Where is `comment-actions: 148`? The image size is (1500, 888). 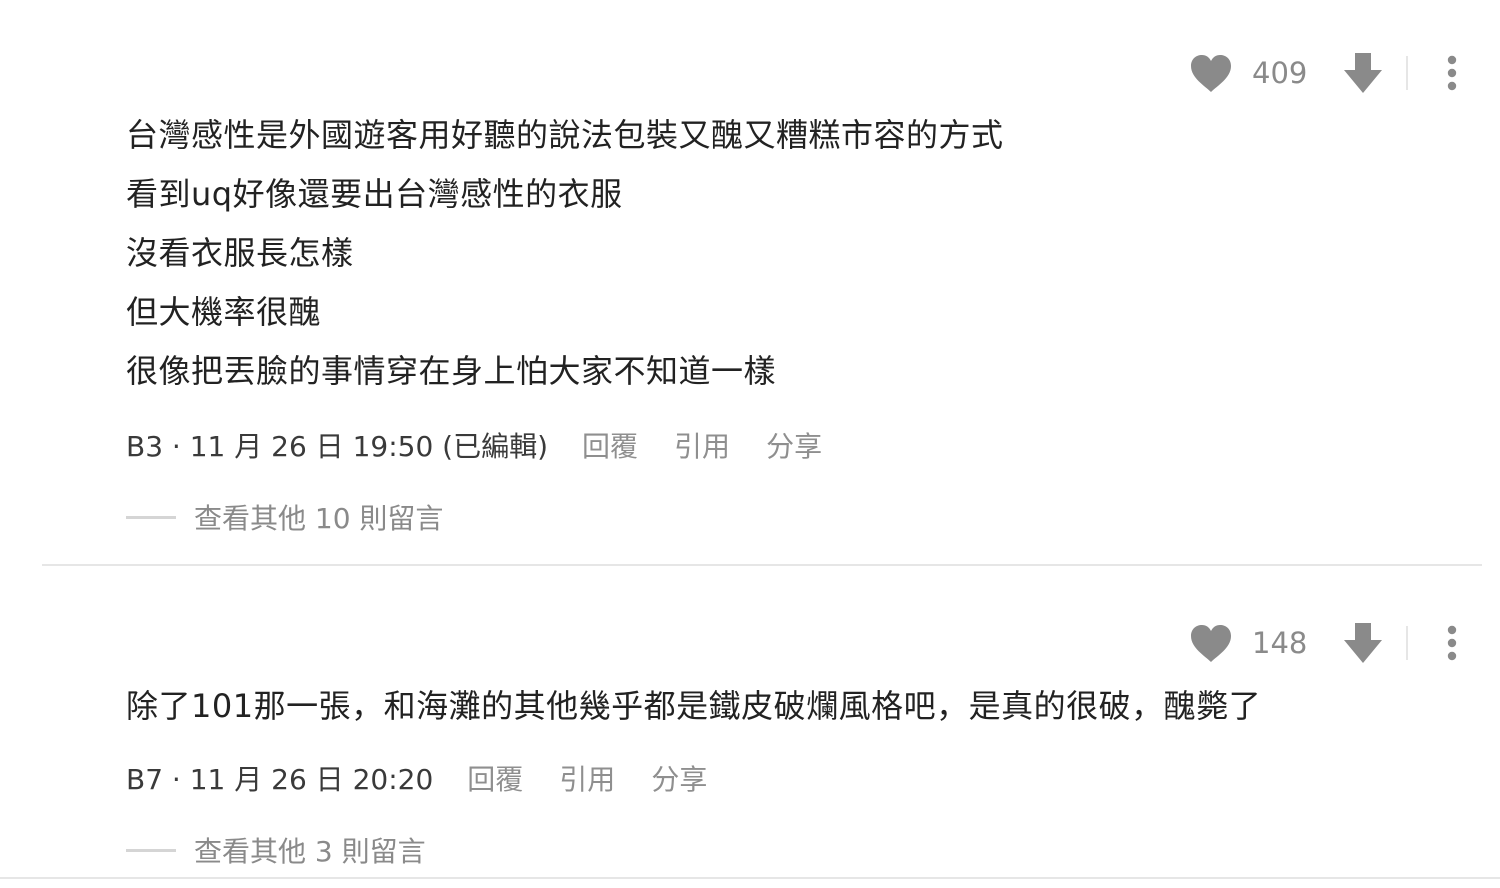
comment-actions: 148 is located at coordinates (1326, 643).